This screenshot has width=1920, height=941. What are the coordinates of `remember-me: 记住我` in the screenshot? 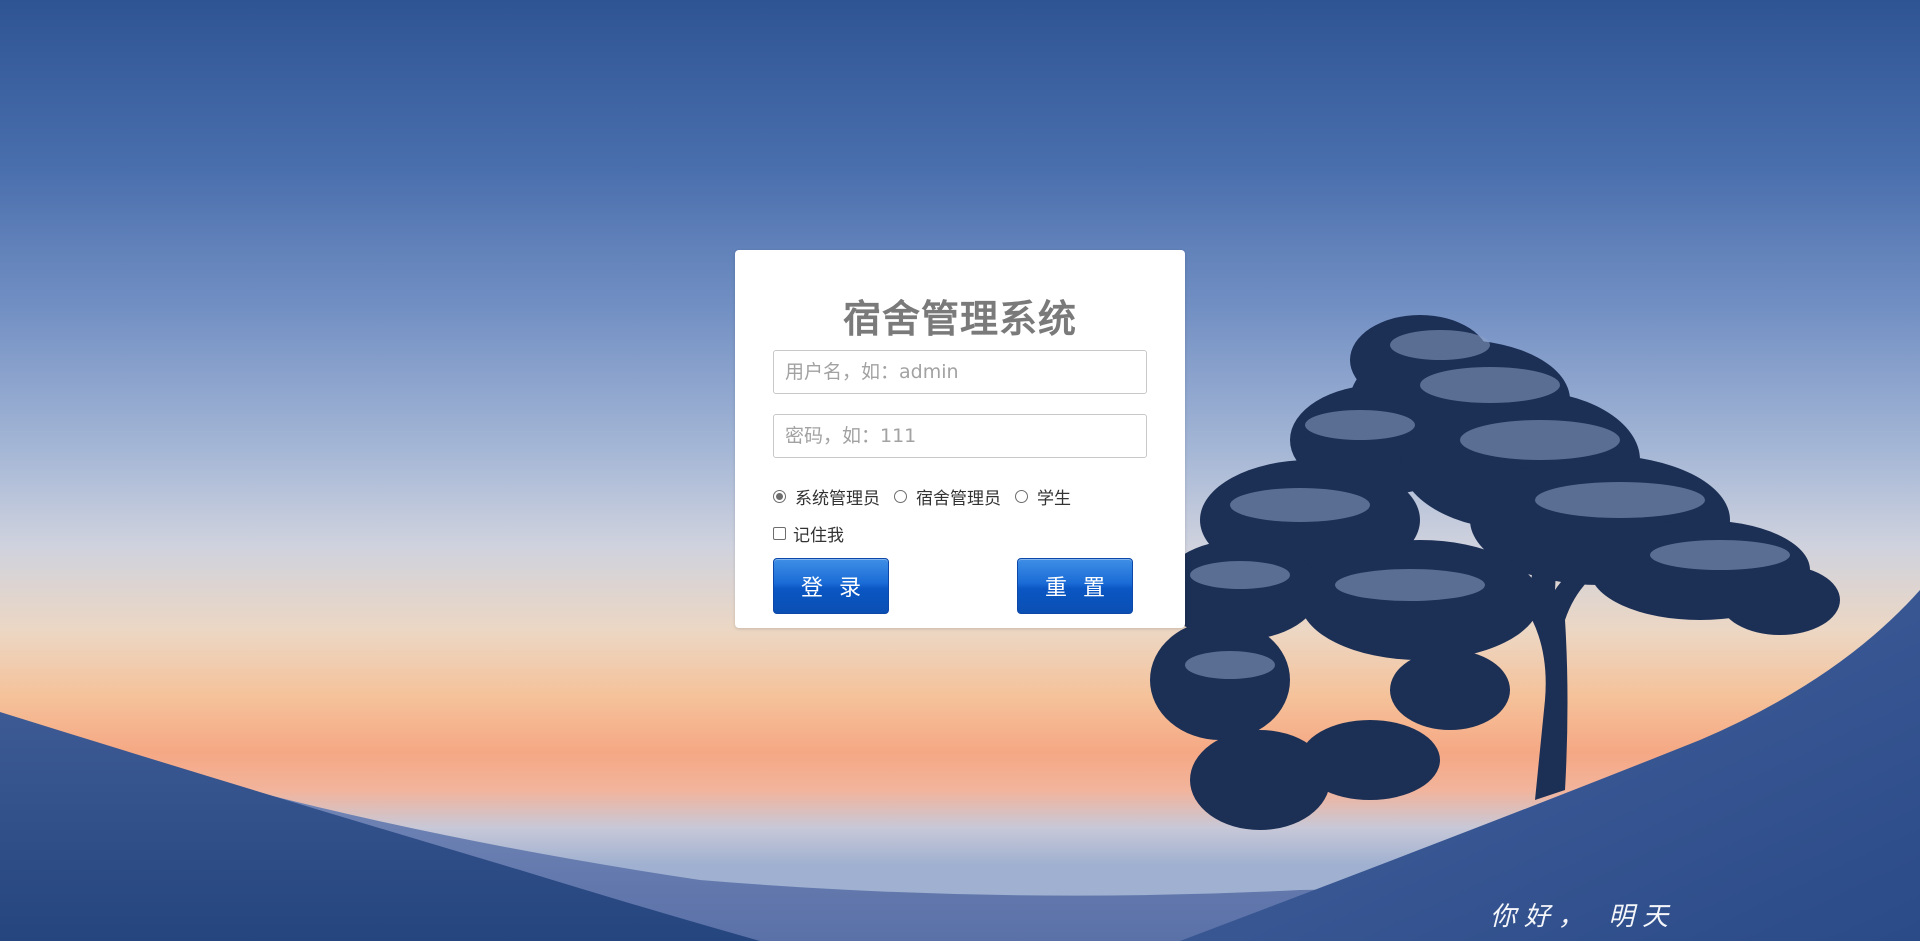 It's located at (808, 533).